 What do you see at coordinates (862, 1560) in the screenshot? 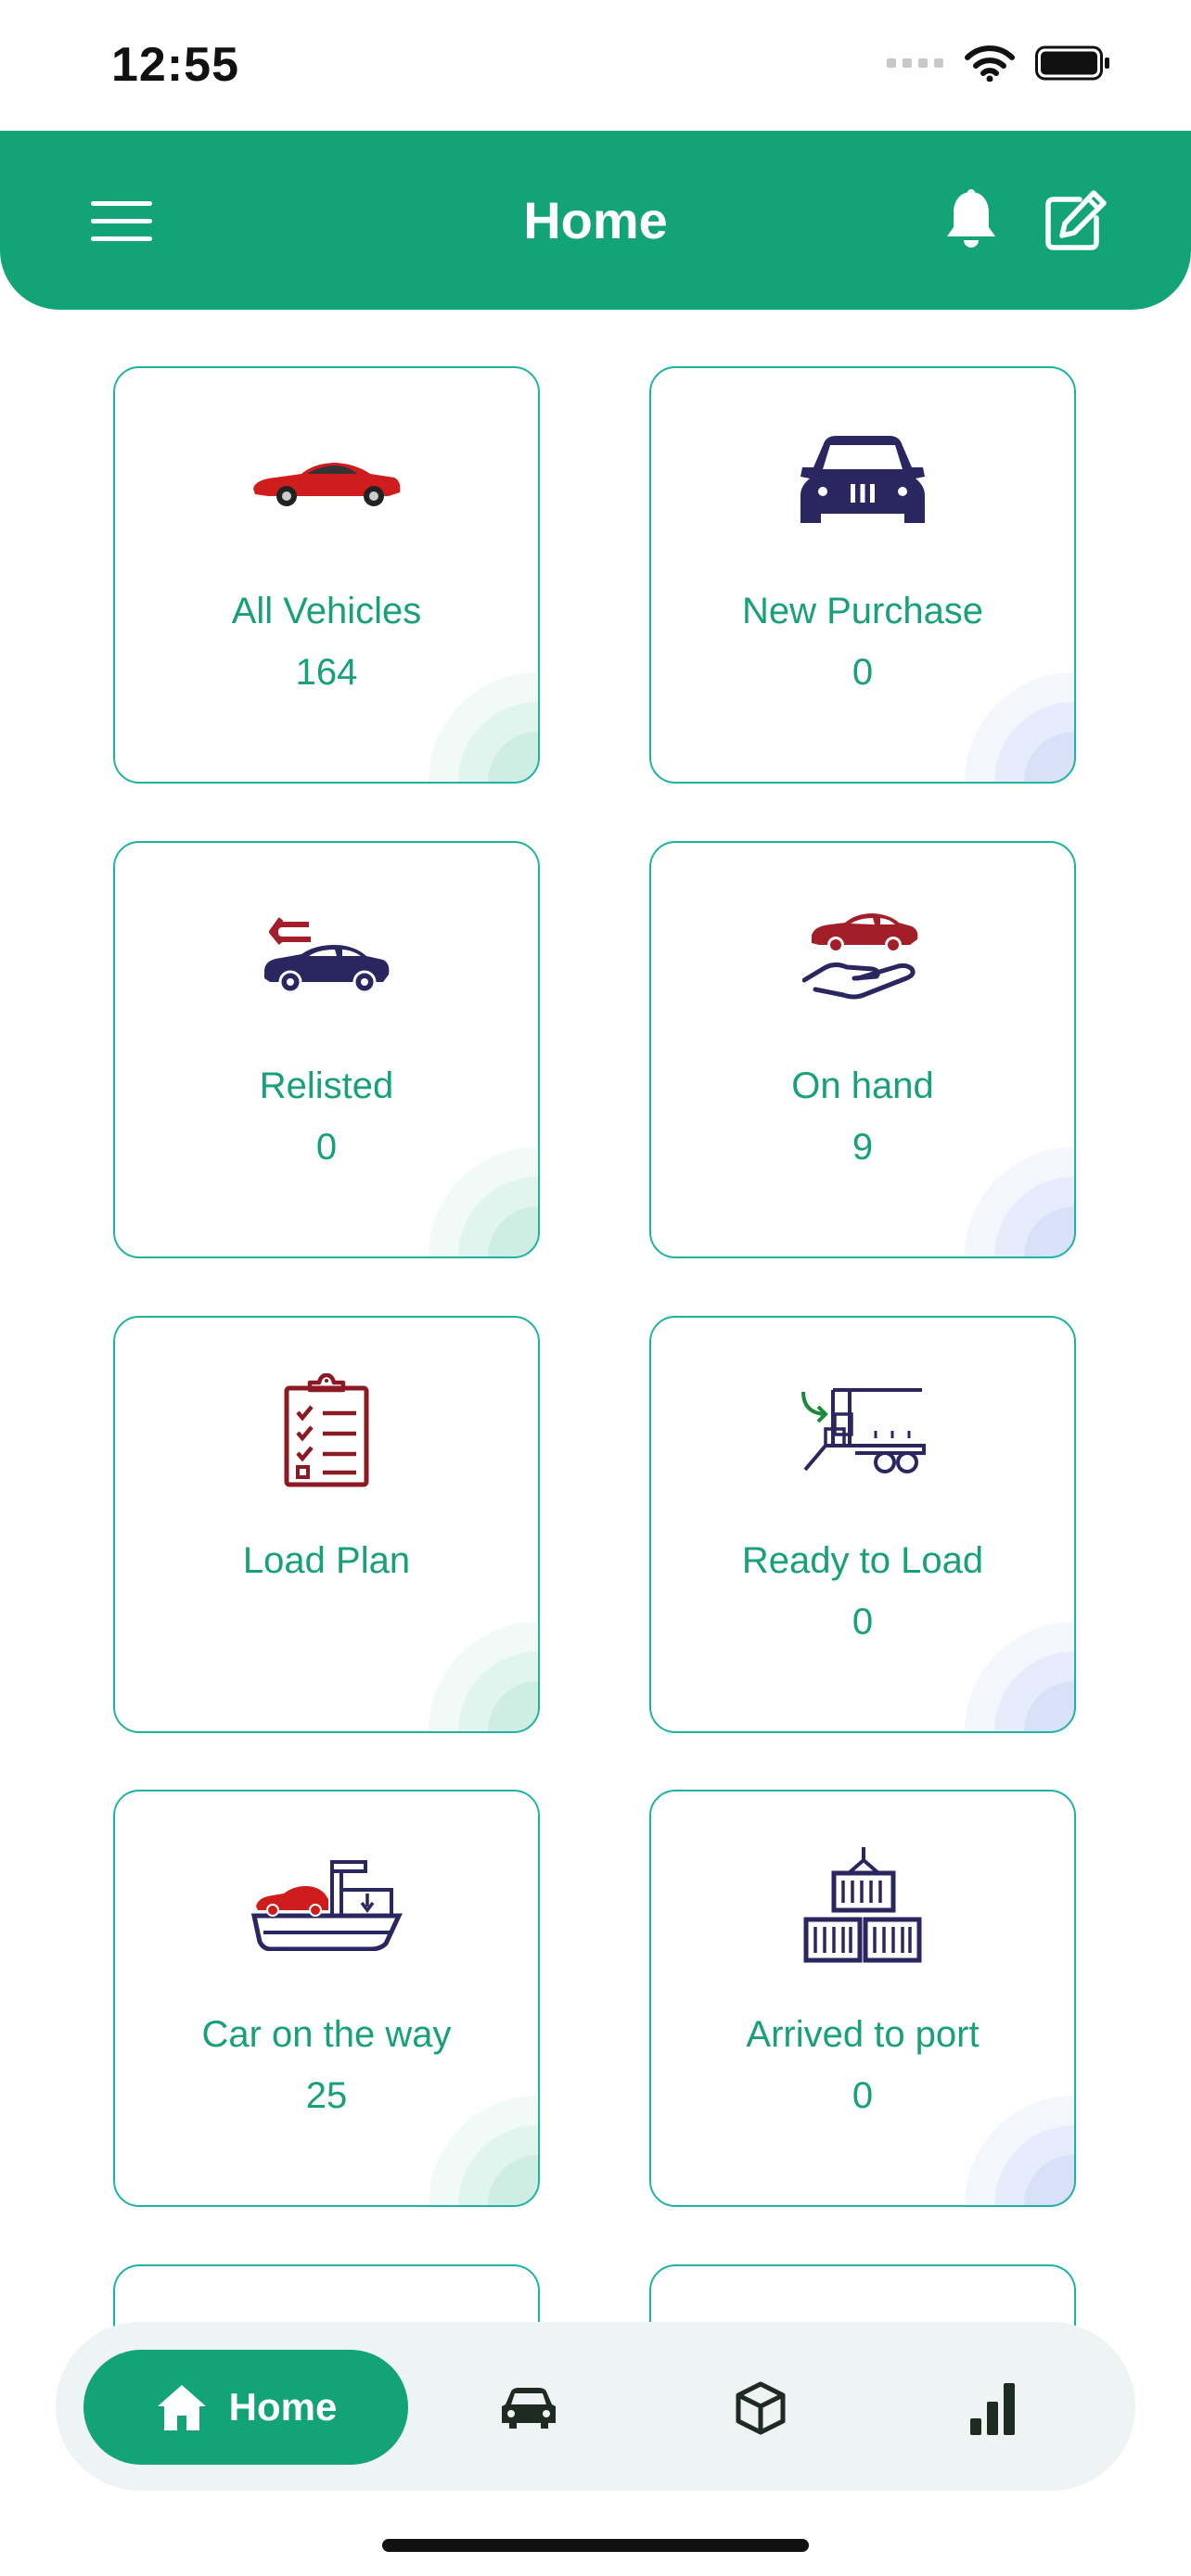
I see `card-label: Ready to Load` at bounding box center [862, 1560].